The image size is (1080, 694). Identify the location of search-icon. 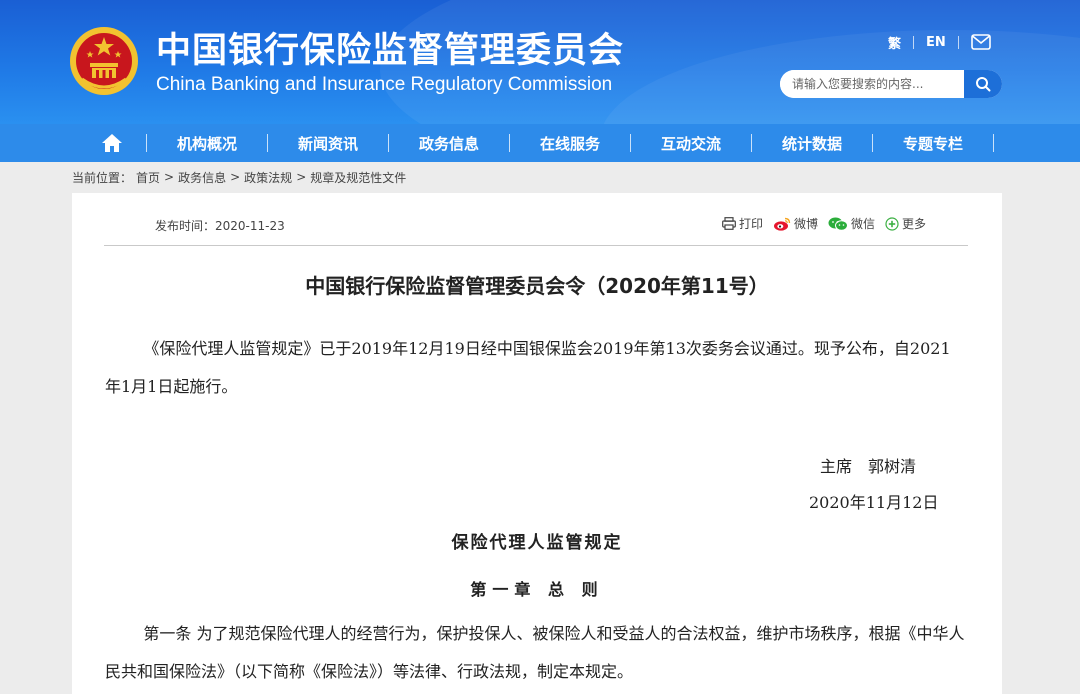
(983, 84).